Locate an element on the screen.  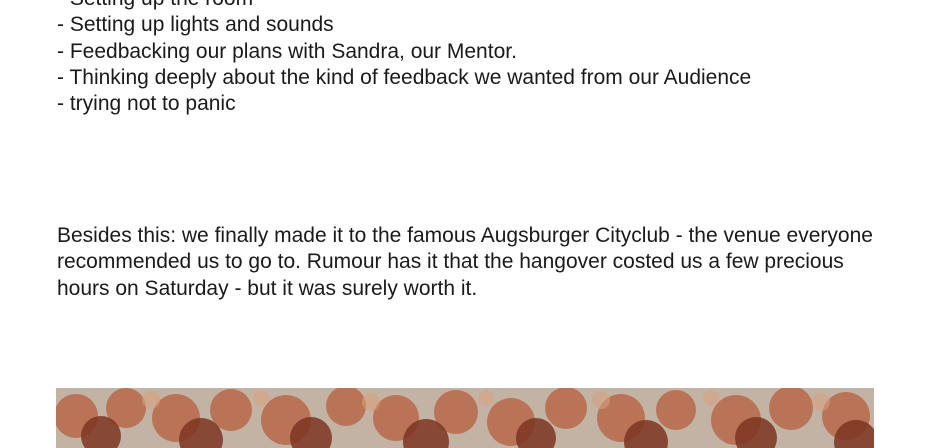
autumn-trees-photo is located at coordinates (465, 418).